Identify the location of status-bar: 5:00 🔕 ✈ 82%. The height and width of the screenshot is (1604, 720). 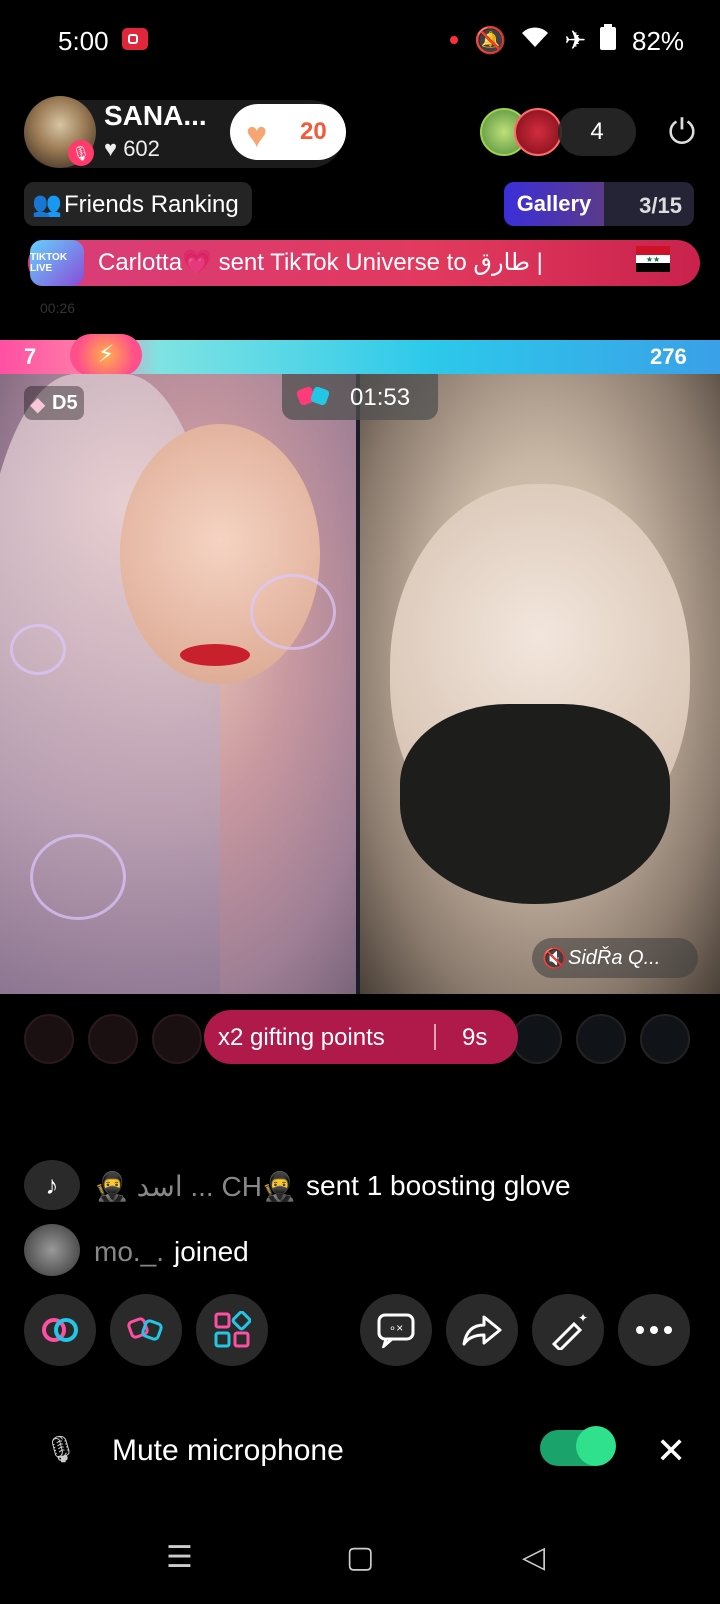
(360, 40).